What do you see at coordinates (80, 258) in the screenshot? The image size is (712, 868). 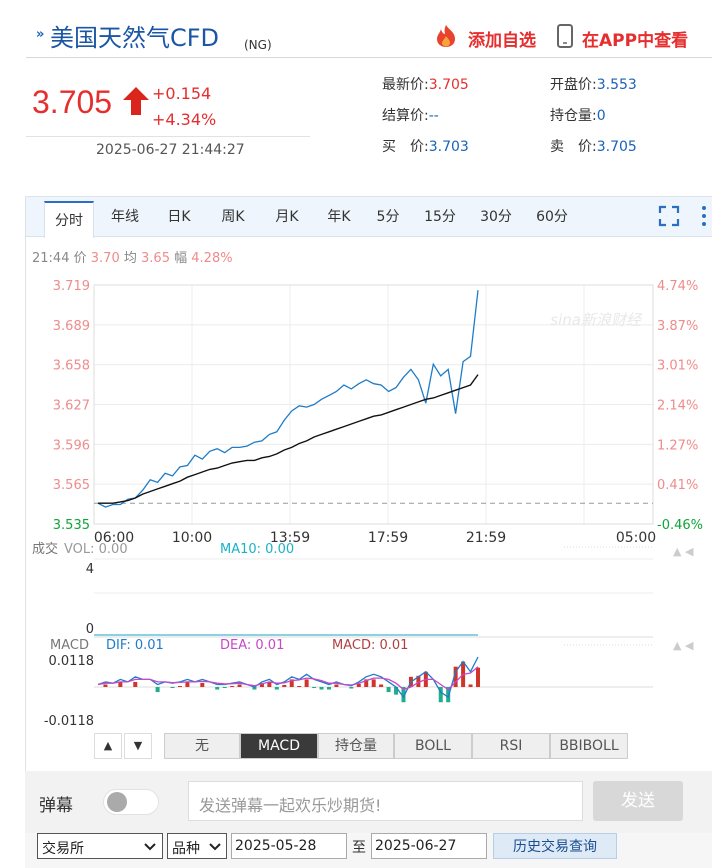 I see `info-price-label: 价` at bounding box center [80, 258].